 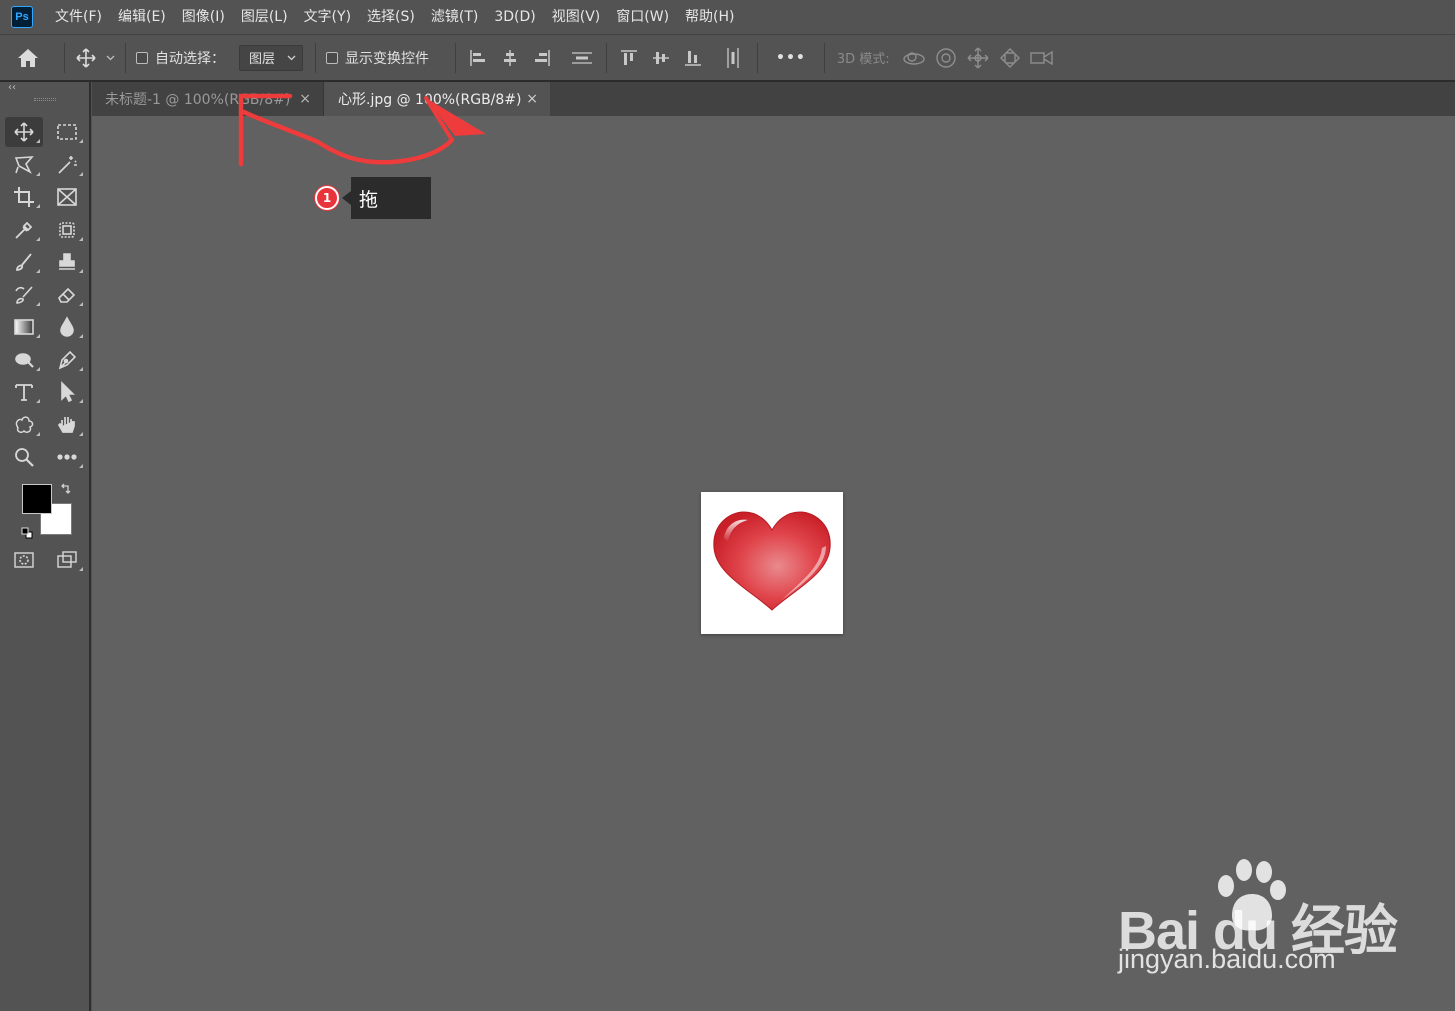 I want to click on zoom-tool, so click(x=24, y=457).